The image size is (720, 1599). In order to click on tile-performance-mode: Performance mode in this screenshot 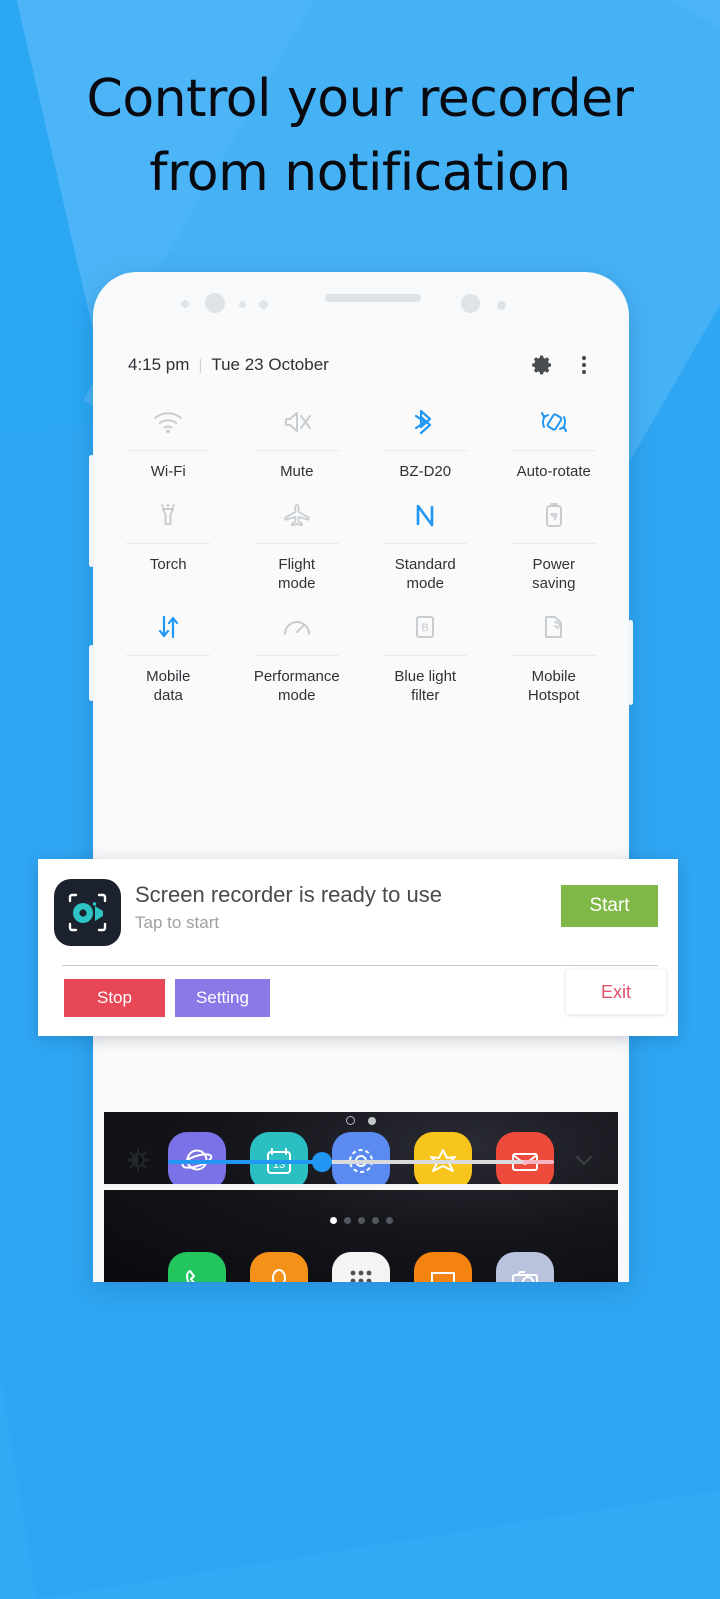, I will do `click(297, 649)`.